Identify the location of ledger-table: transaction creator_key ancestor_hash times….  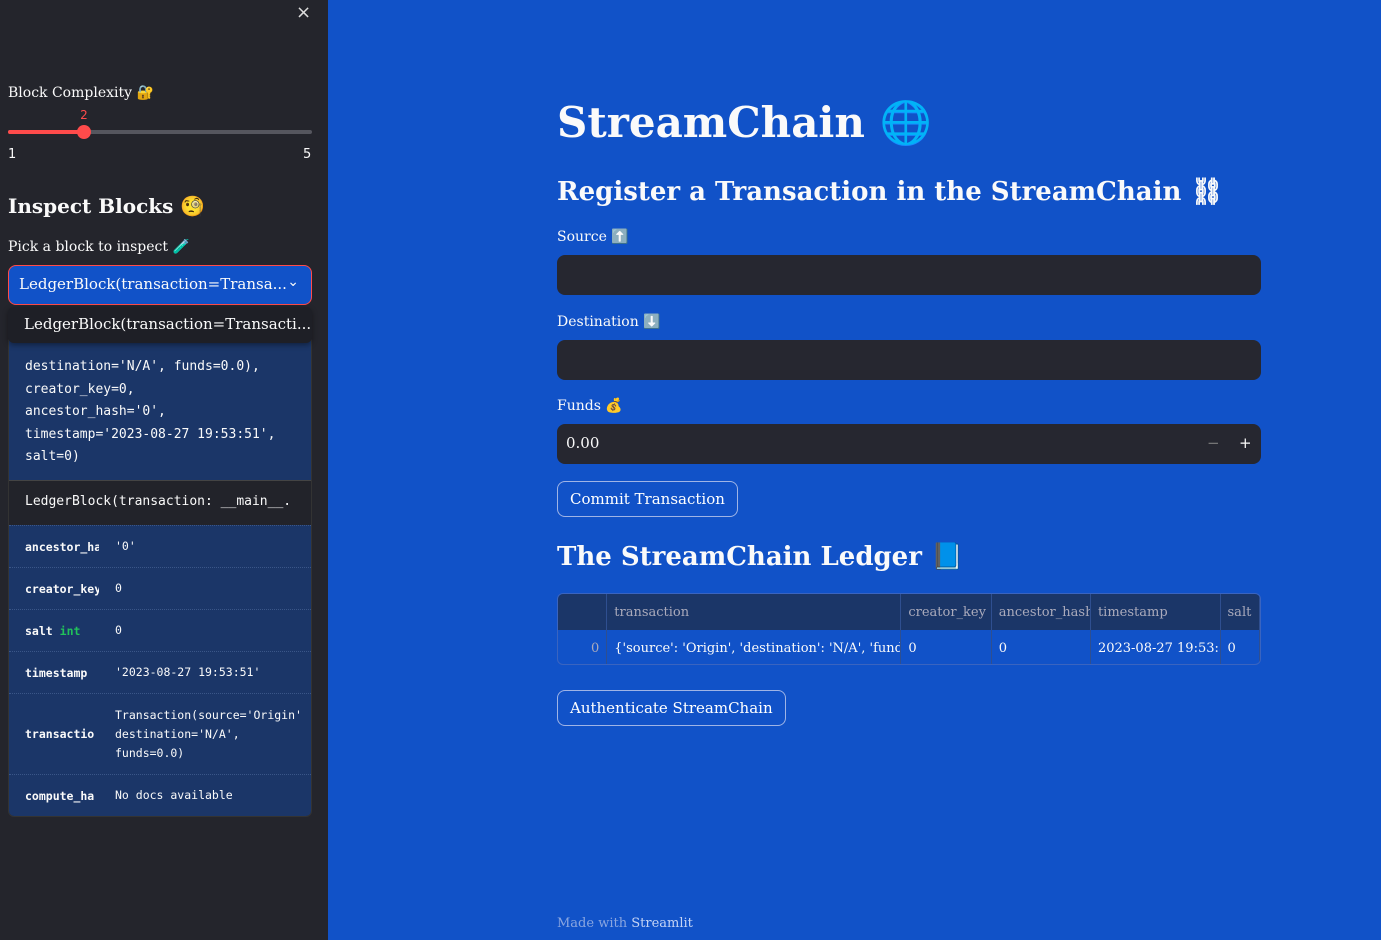
(909, 629).